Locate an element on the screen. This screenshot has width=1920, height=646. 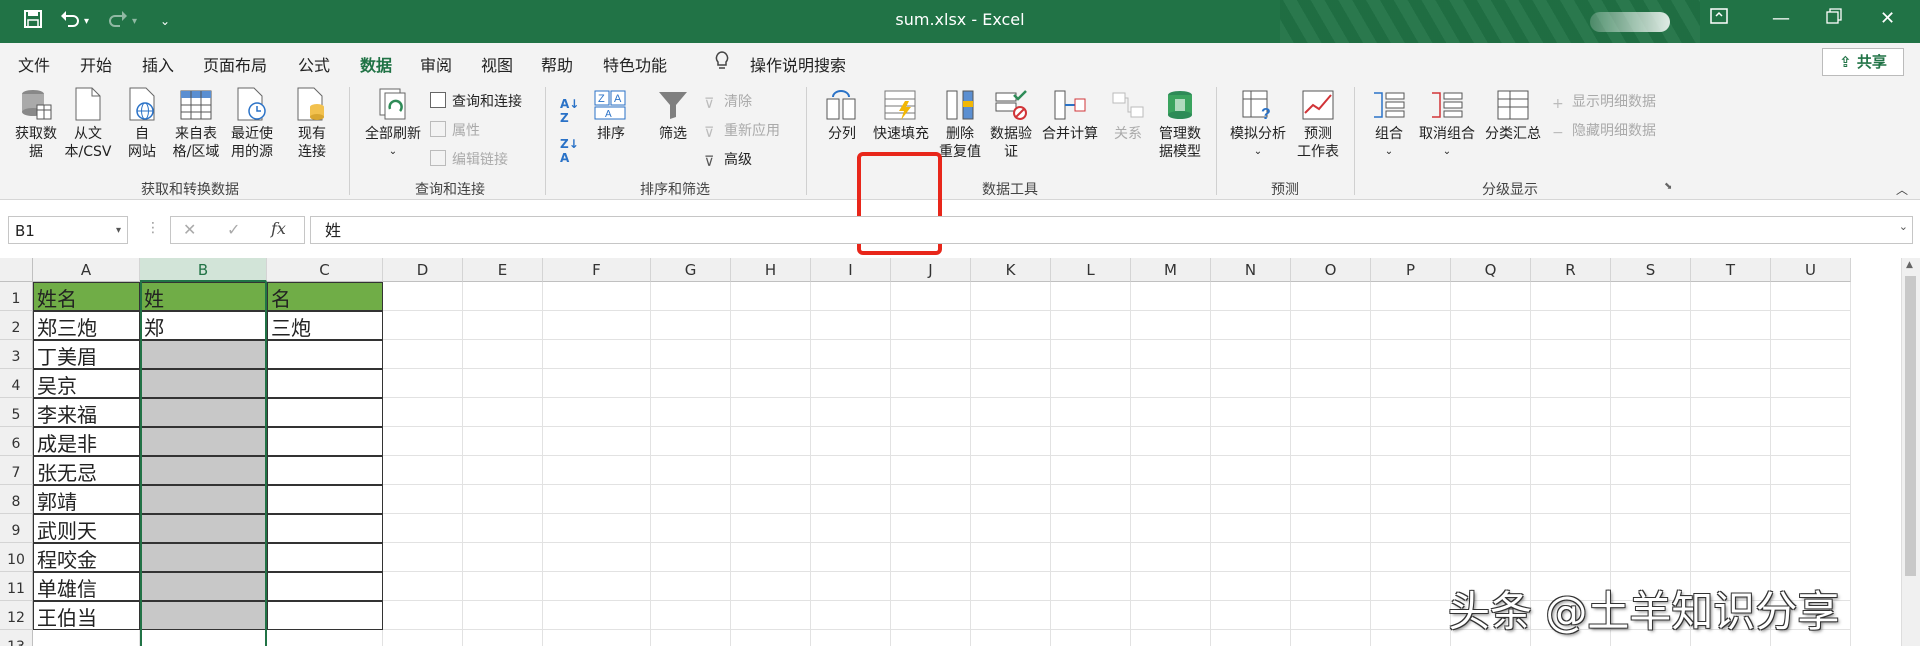
cell-B9 is located at coordinates (203, 528).